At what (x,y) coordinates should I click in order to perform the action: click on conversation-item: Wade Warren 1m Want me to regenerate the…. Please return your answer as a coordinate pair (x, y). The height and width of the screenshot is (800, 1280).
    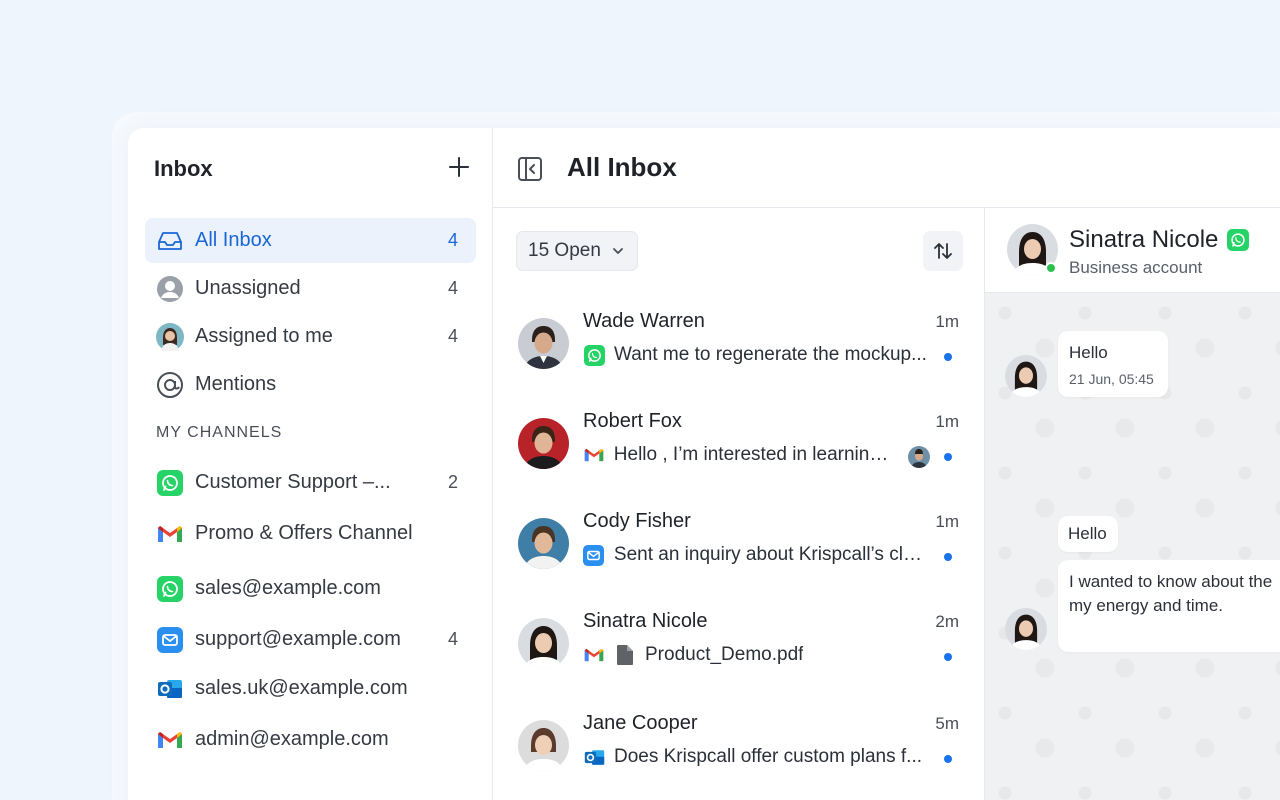
    Looking at the image, I should click on (738, 360).